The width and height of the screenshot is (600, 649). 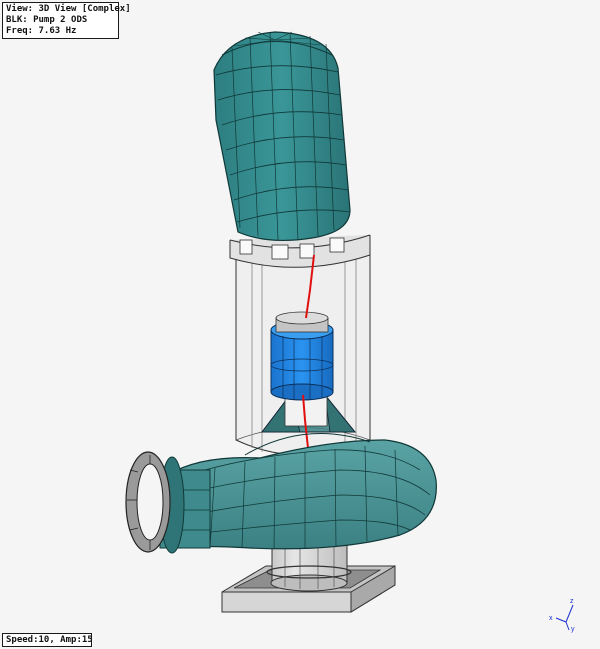 What do you see at coordinates (148, 502) in the screenshot?
I see `suction-flange` at bounding box center [148, 502].